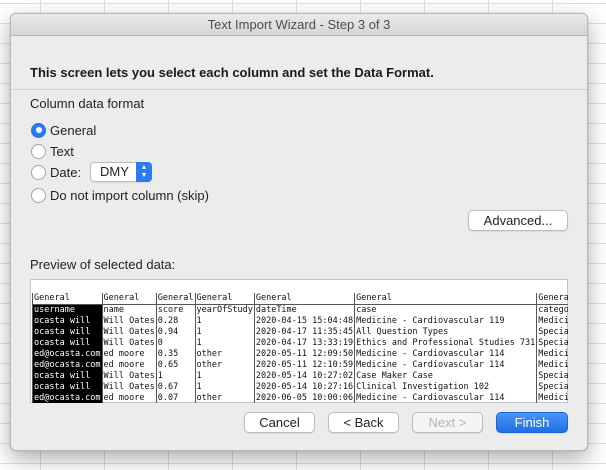 The image size is (606, 470). What do you see at coordinates (62, 151) in the screenshot?
I see `radio-text-label: Text` at bounding box center [62, 151].